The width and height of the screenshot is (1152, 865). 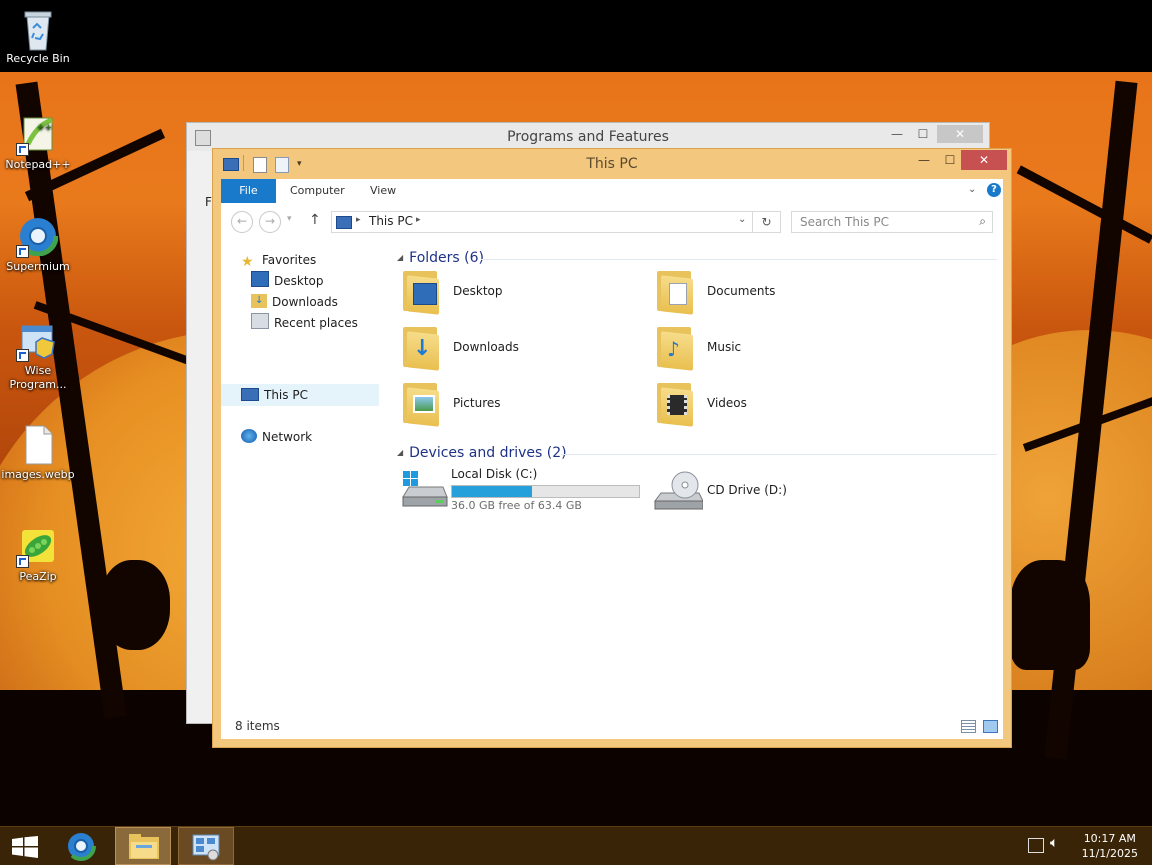 What do you see at coordinates (775, 292) in the screenshot?
I see `folder-documents: Documents` at bounding box center [775, 292].